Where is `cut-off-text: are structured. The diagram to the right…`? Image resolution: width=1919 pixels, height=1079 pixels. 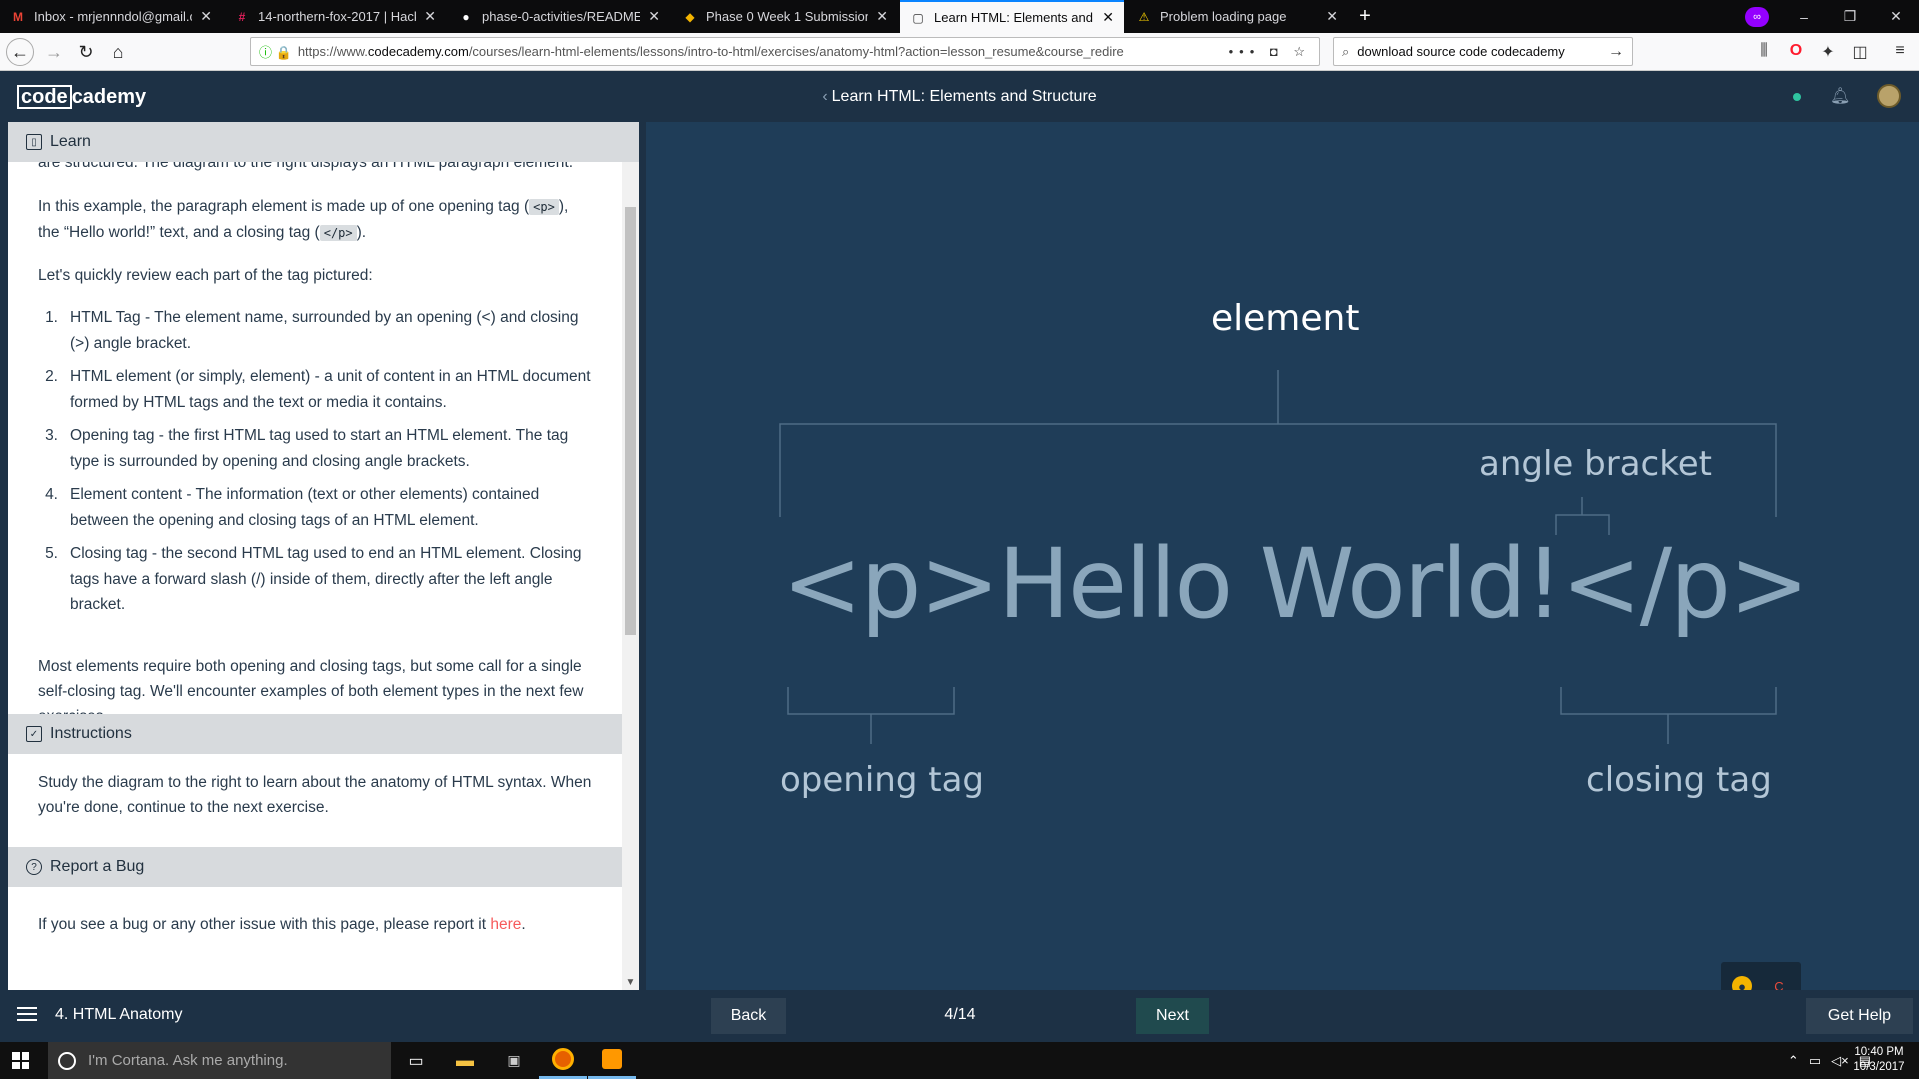
cut-off-text: are structured. The diagram to the right… is located at coordinates (306, 166).